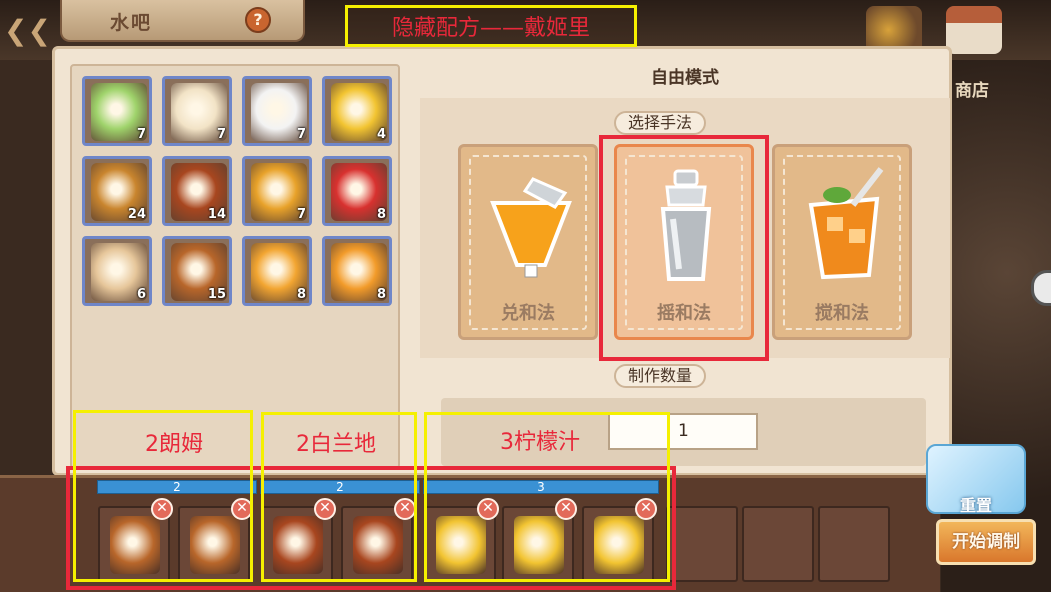 This screenshot has width=1051, height=592. Describe the element at coordinates (141, 294) in the screenshot. I see `item-count: 6` at that location.